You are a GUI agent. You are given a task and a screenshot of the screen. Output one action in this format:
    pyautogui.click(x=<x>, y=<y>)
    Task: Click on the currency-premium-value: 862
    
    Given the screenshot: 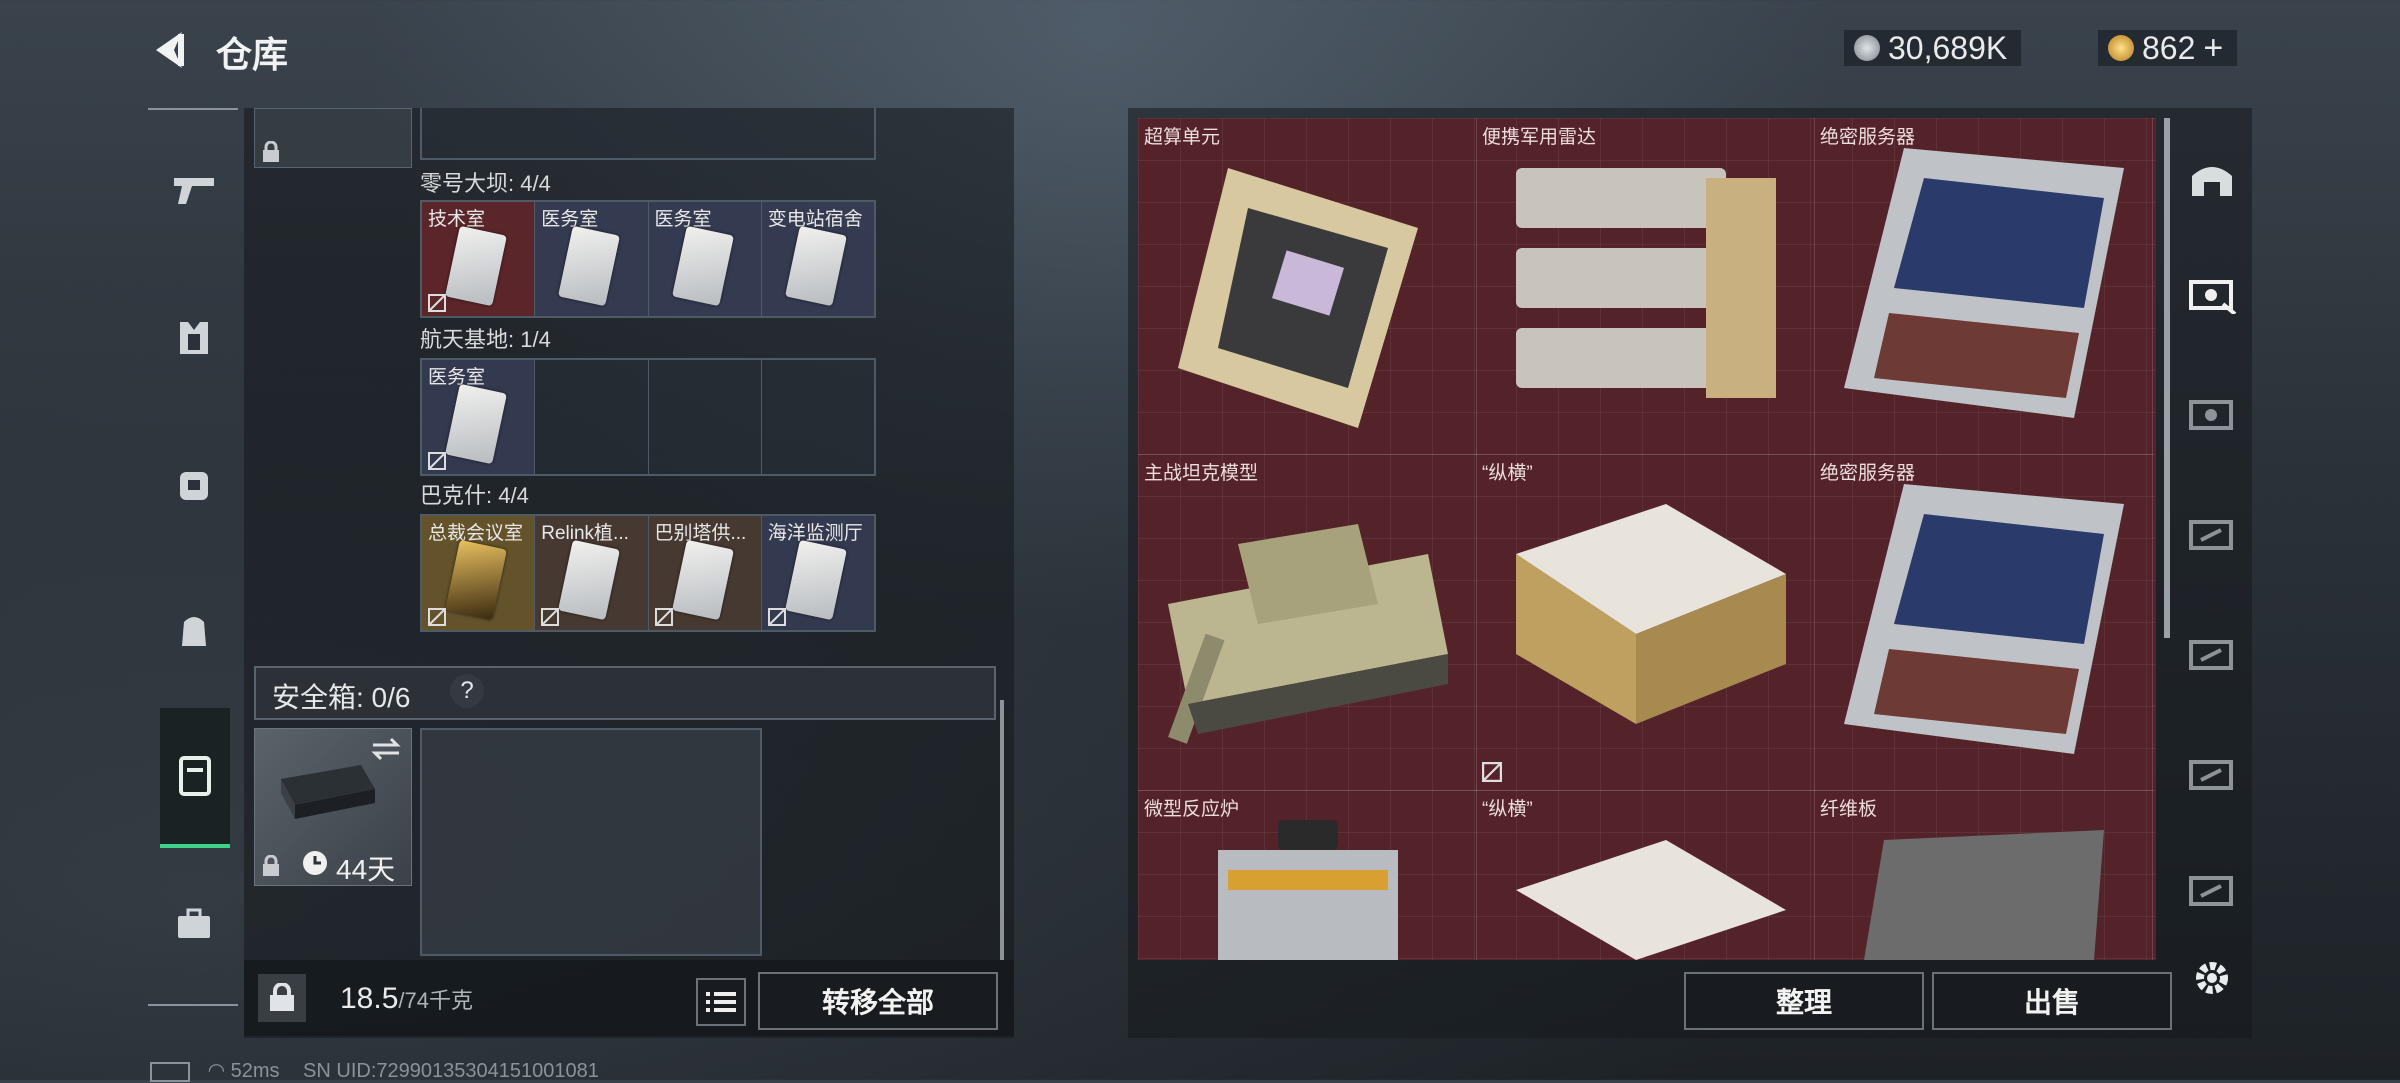 What is the action you would take?
    pyautogui.click(x=2169, y=47)
    